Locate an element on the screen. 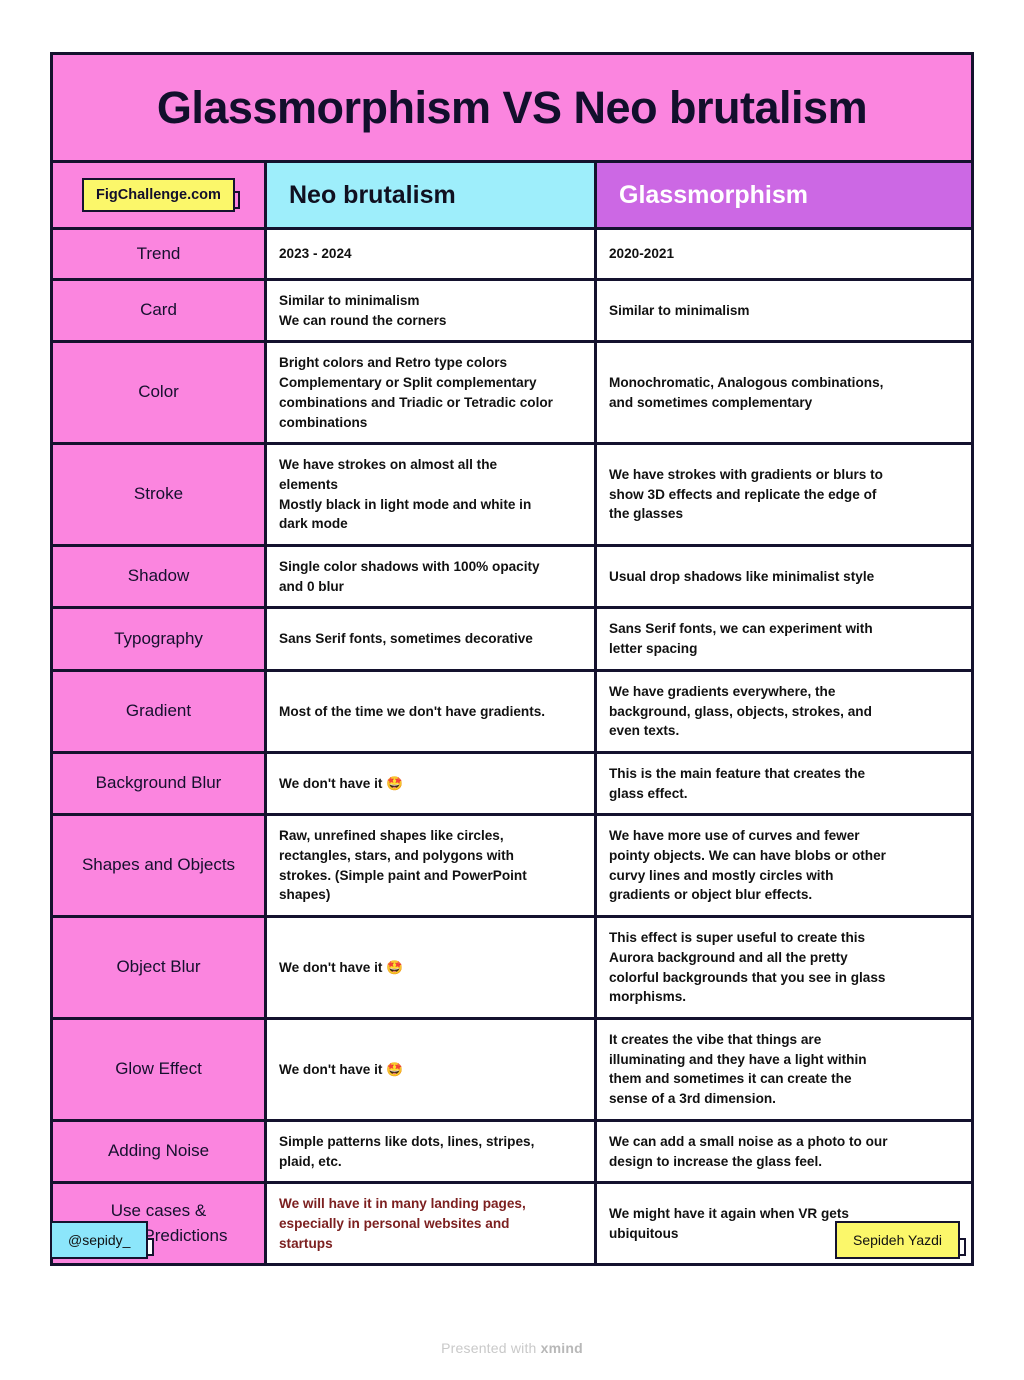 This screenshot has width=1024, height=1380. page-title: Glassmorphism VS Neo brutalism is located at coordinates (512, 107).